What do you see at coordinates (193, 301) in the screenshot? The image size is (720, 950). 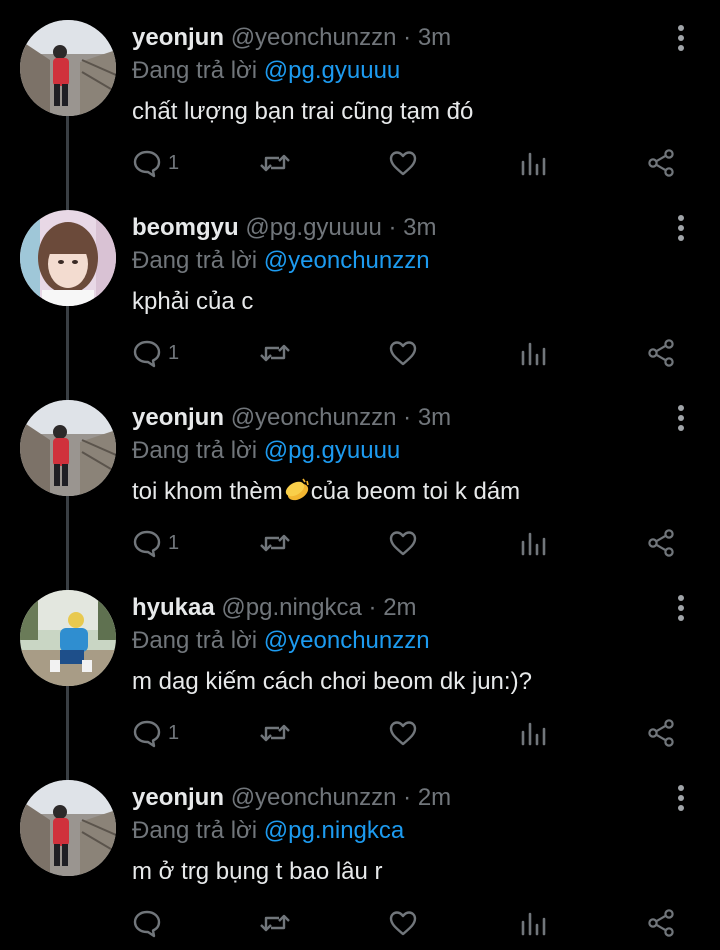 I see `tweet-text: kphải của c` at bounding box center [193, 301].